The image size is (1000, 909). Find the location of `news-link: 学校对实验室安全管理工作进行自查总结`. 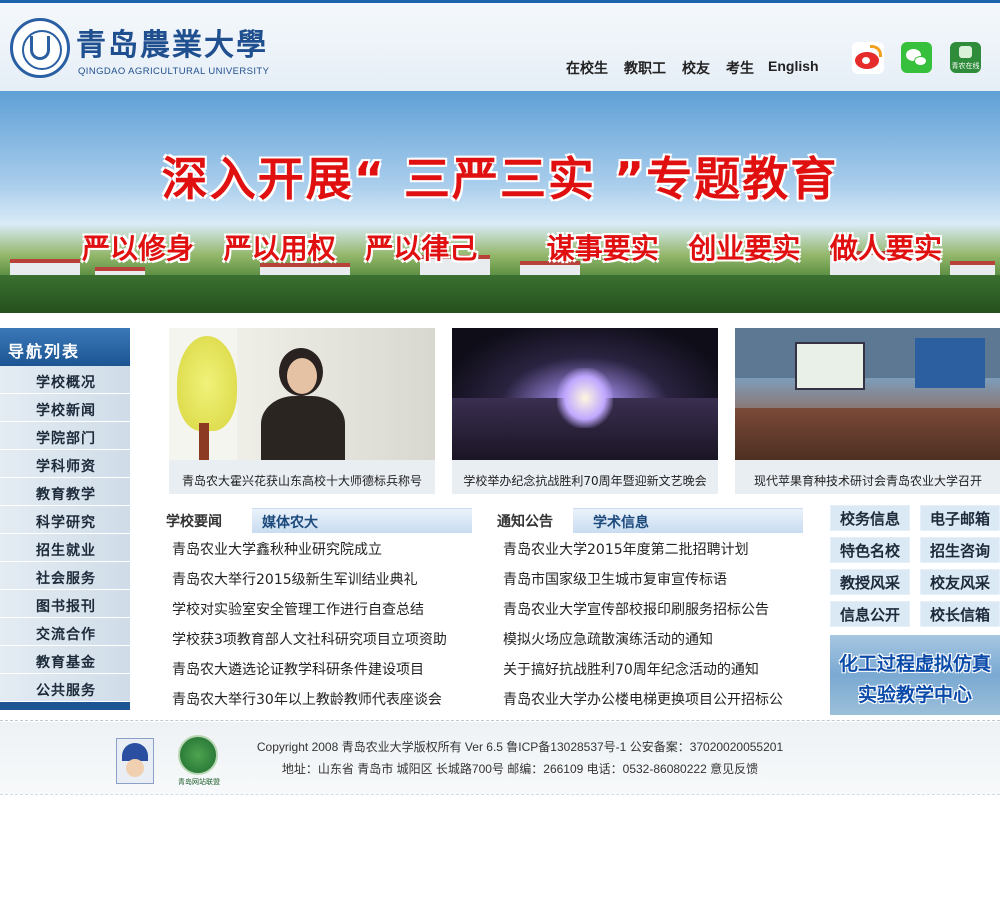

news-link: 学校对实验室安全管理工作进行自查总结 is located at coordinates (319, 614).